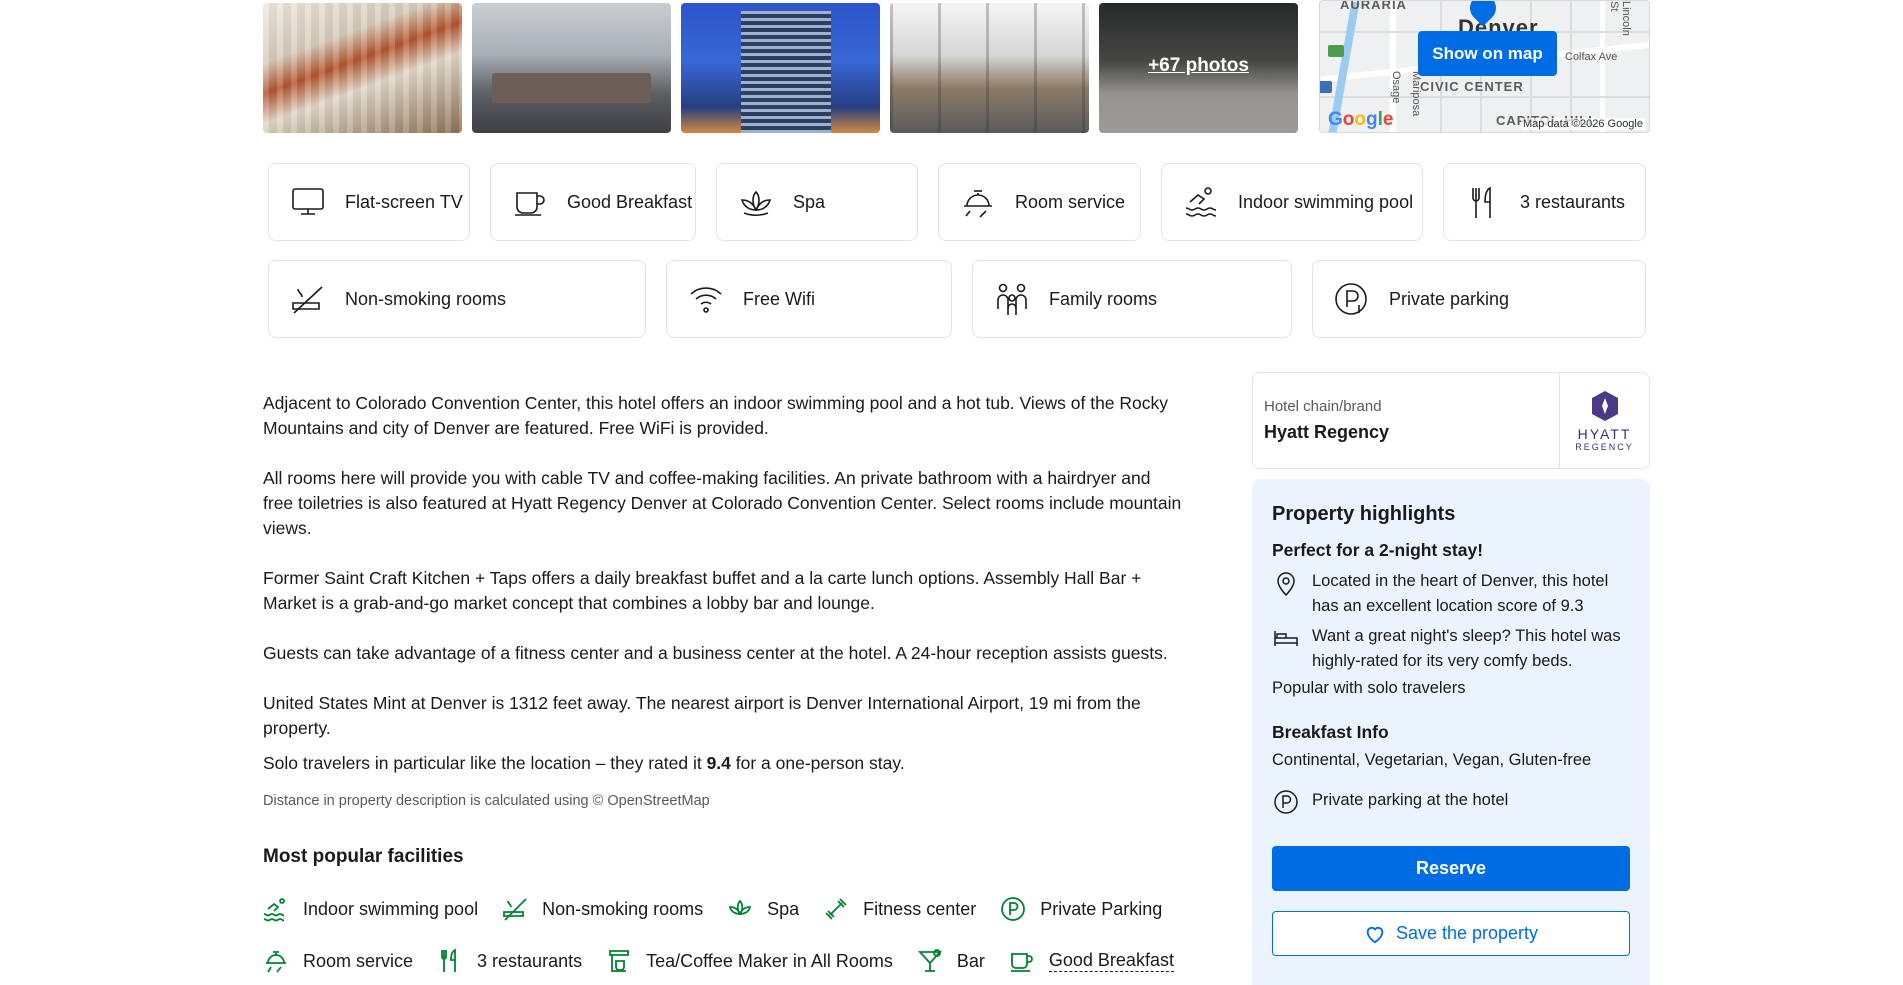 The image size is (1903, 985). I want to click on coffee-maker-icon, so click(619, 961).